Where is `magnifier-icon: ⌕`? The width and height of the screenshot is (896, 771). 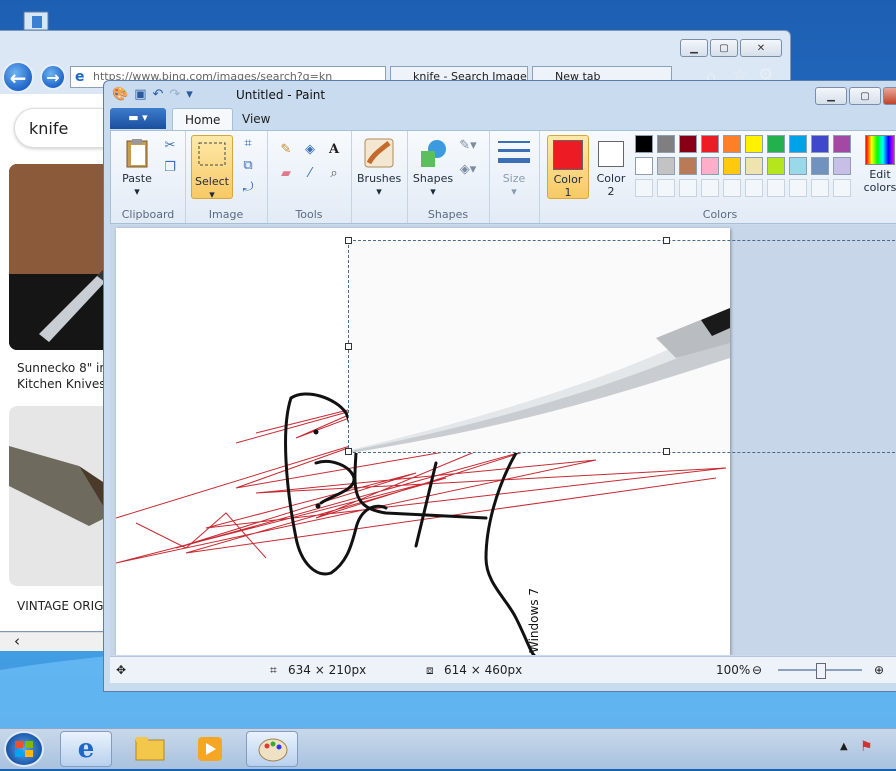 magnifier-icon: ⌕ is located at coordinates (334, 174).